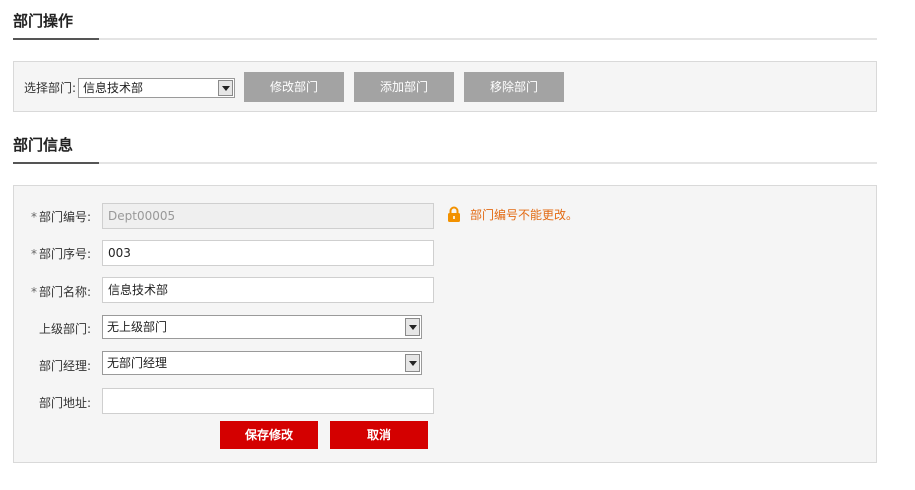 This screenshot has height=490, width=915. Describe the element at coordinates (524, 215) in the screenshot. I see `dept-code-notice: 部门编号不能更改。` at that location.